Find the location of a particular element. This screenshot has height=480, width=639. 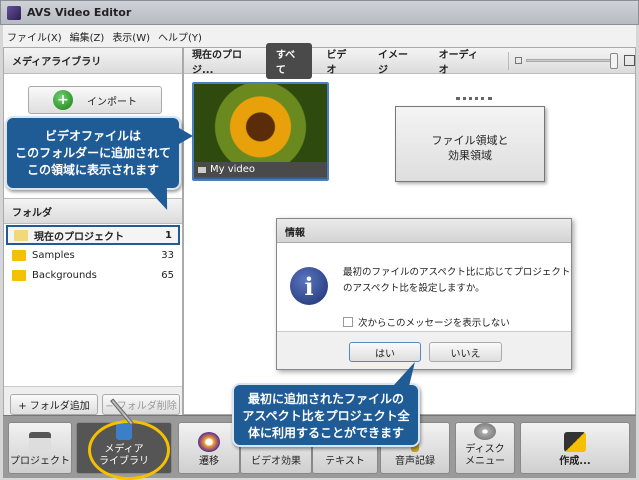

video-camera-icon is located at coordinates (202, 169).